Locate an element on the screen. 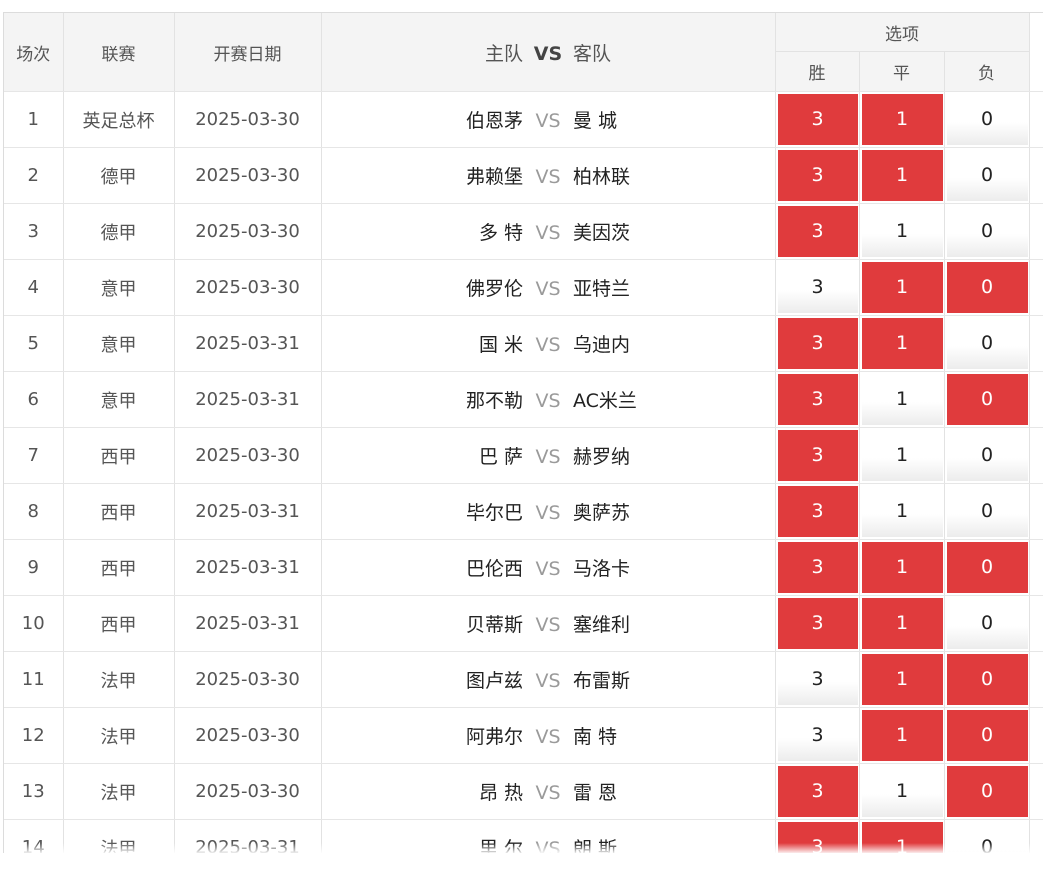 Image resolution: width=1043 pixels, height=871 pixels. match-teams: 毕尔巴 VS 奥萨苏 is located at coordinates (548, 511).